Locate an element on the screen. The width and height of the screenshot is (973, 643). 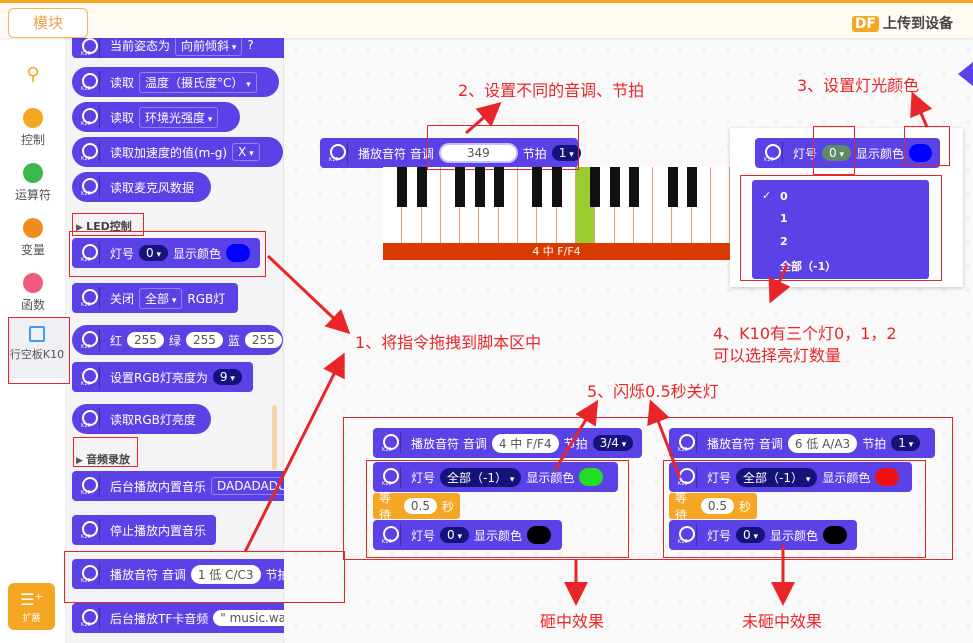
annotation-miss: 未砸中效果 is located at coordinates (782, 621).